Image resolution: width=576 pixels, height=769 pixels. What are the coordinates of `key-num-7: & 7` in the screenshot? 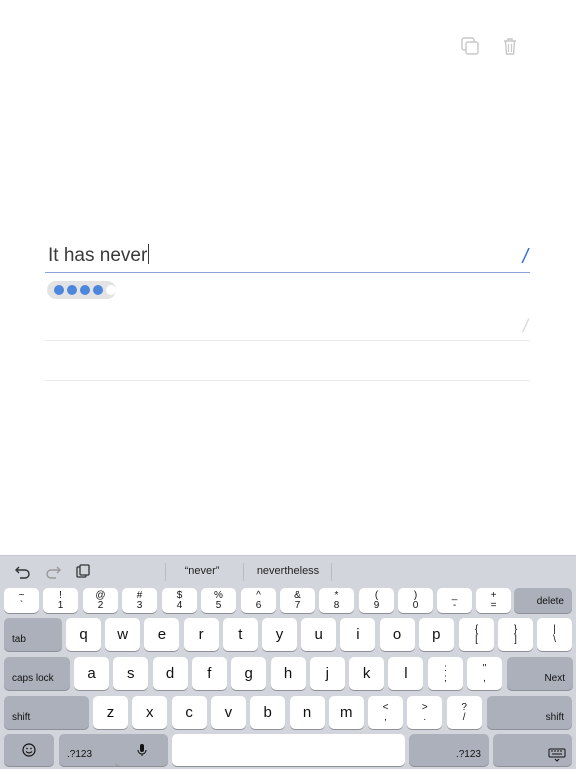 It's located at (297, 600).